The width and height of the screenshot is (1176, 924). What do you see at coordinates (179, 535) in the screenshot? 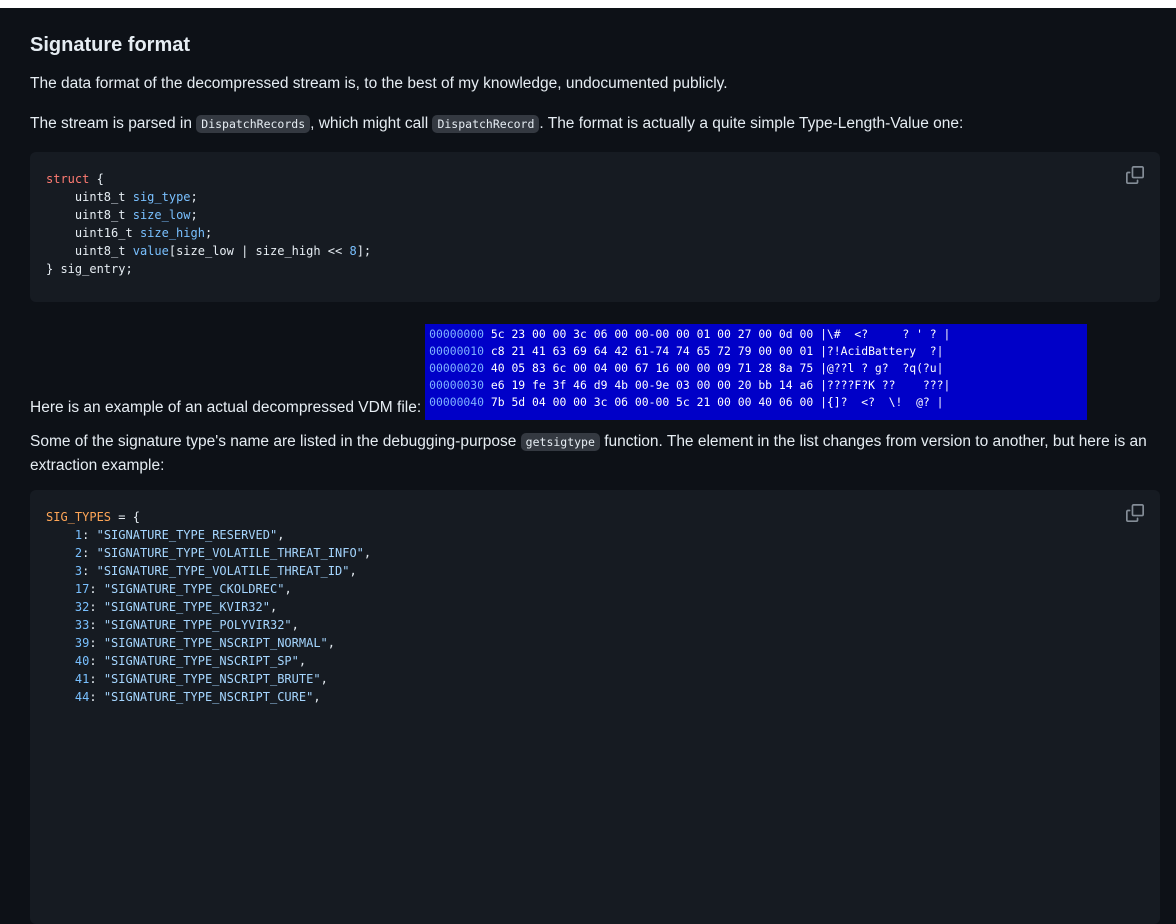
I see `code-line: 1: "SIGNATURE_TYPE_RESERVED",` at bounding box center [179, 535].